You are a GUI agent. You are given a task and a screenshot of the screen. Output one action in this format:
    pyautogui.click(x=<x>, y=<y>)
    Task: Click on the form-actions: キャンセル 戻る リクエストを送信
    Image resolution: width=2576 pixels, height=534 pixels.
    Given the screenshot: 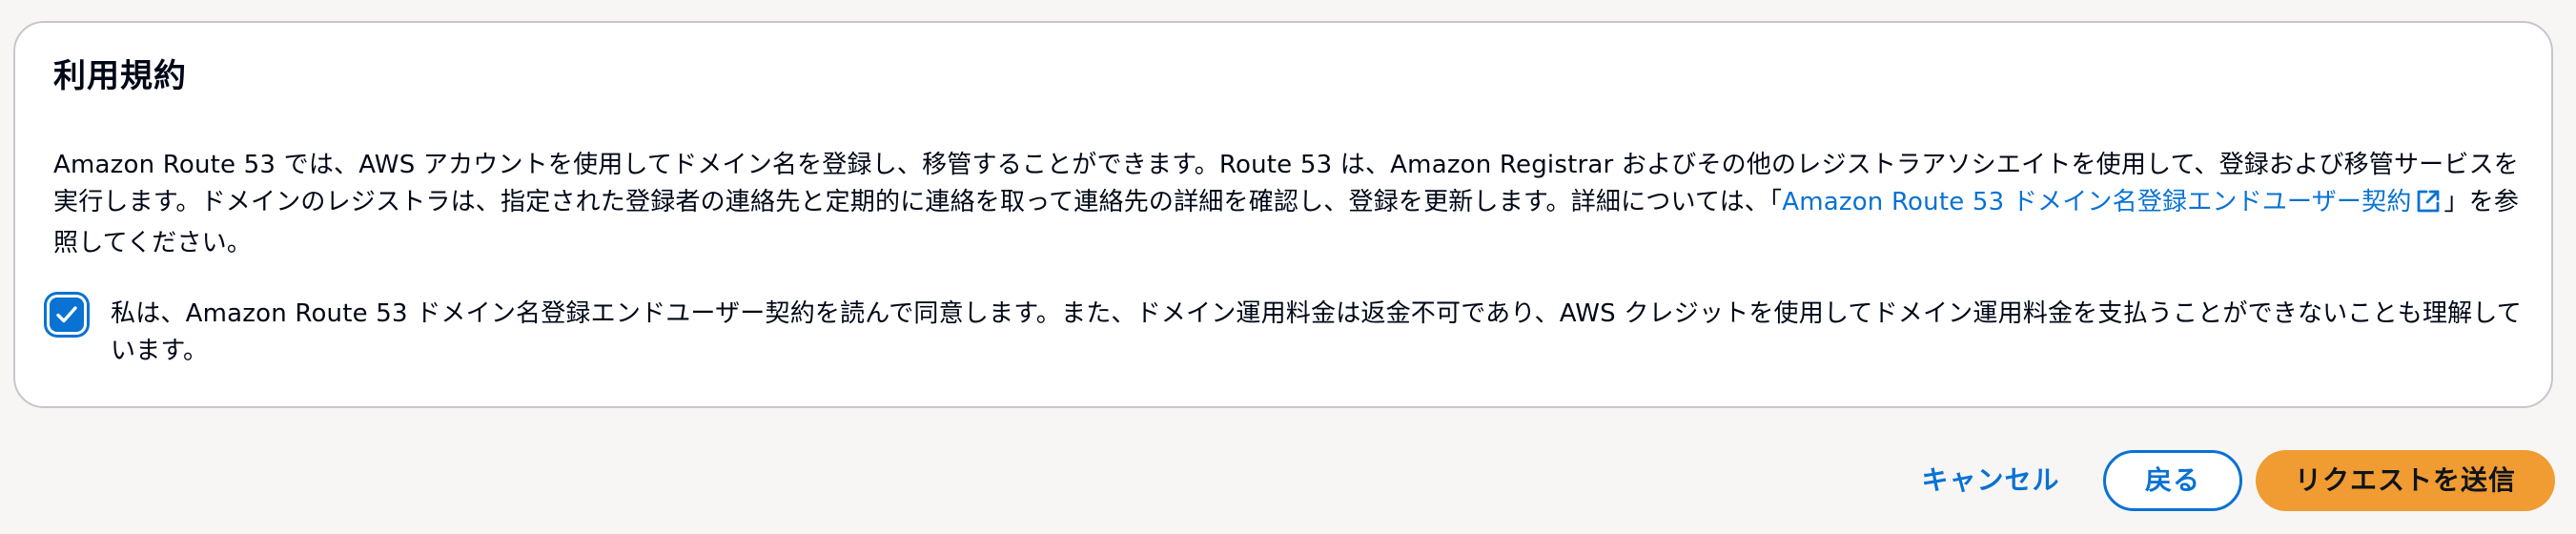 What is the action you would take?
    pyautogui.click(x=1288, y=480)
    